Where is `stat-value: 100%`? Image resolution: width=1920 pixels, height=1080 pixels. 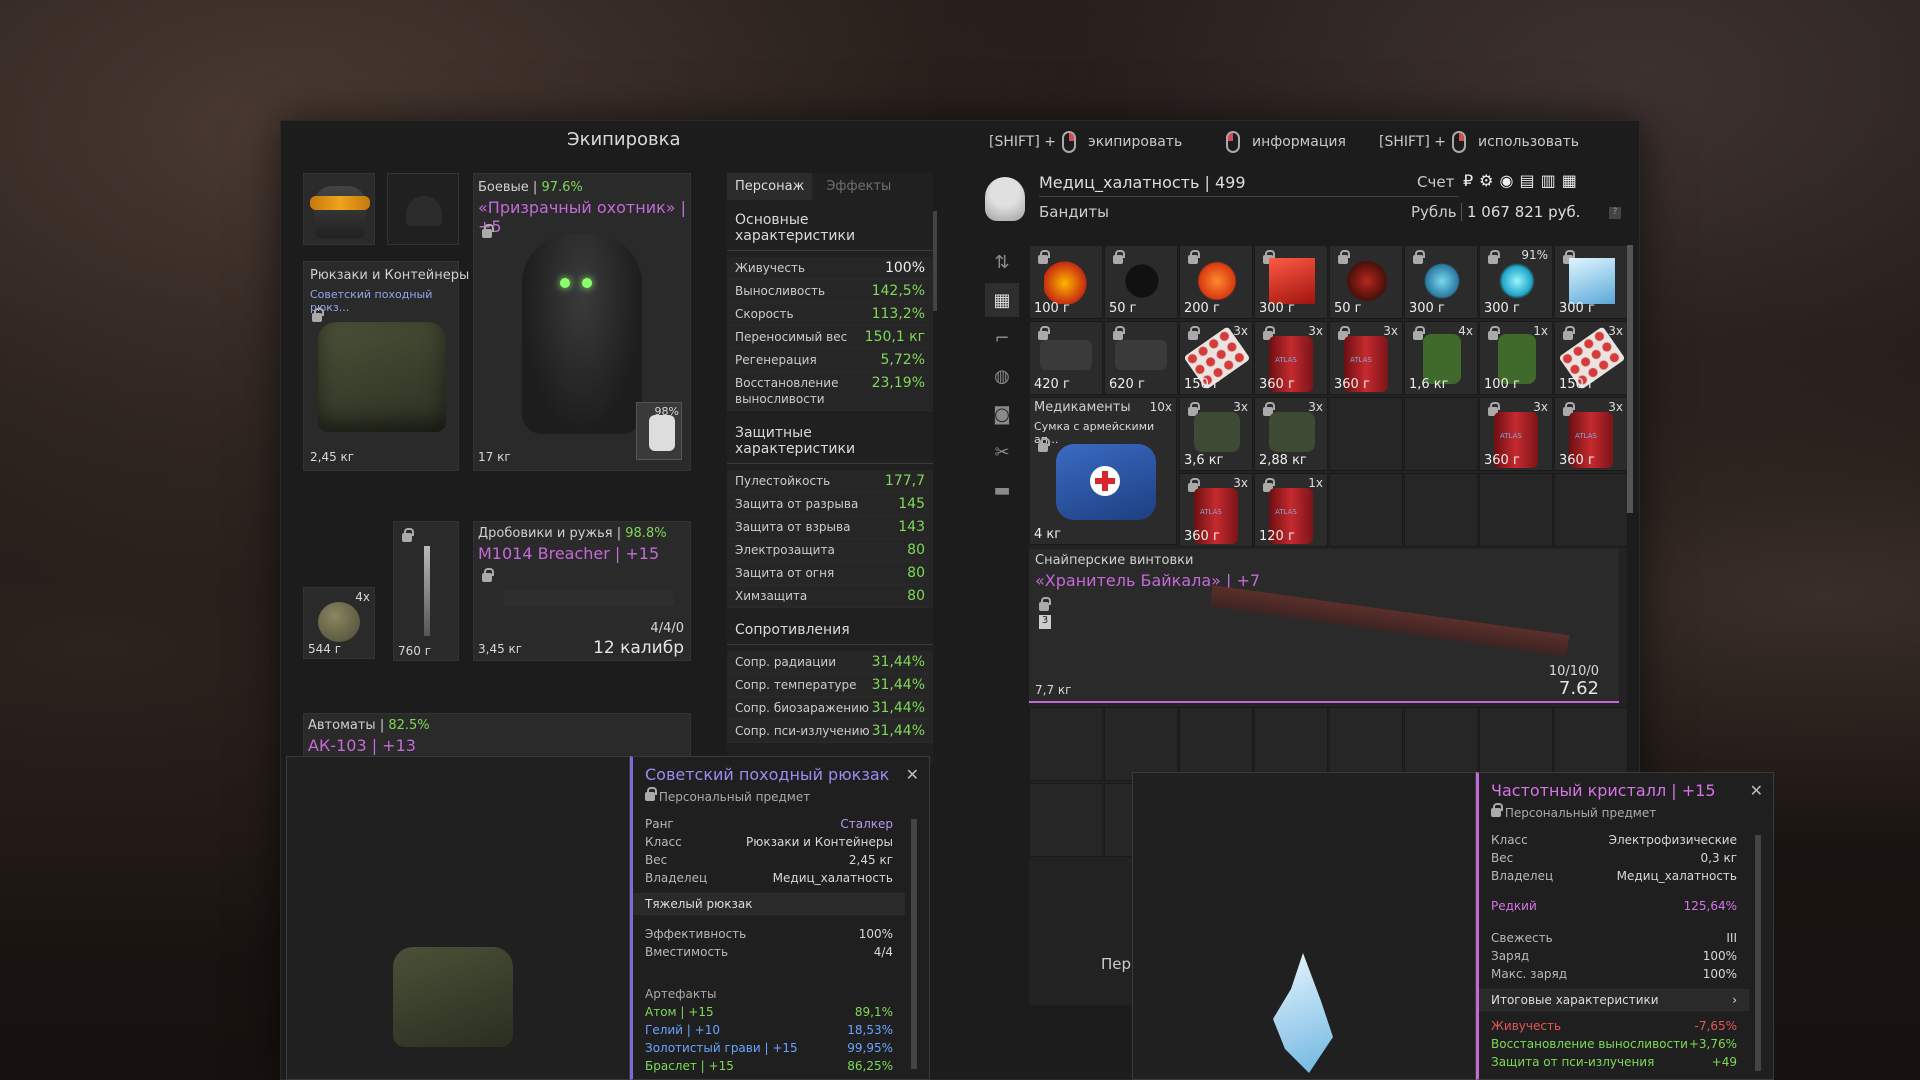 stat-value: 100% is located at coordinates (1719, 974).